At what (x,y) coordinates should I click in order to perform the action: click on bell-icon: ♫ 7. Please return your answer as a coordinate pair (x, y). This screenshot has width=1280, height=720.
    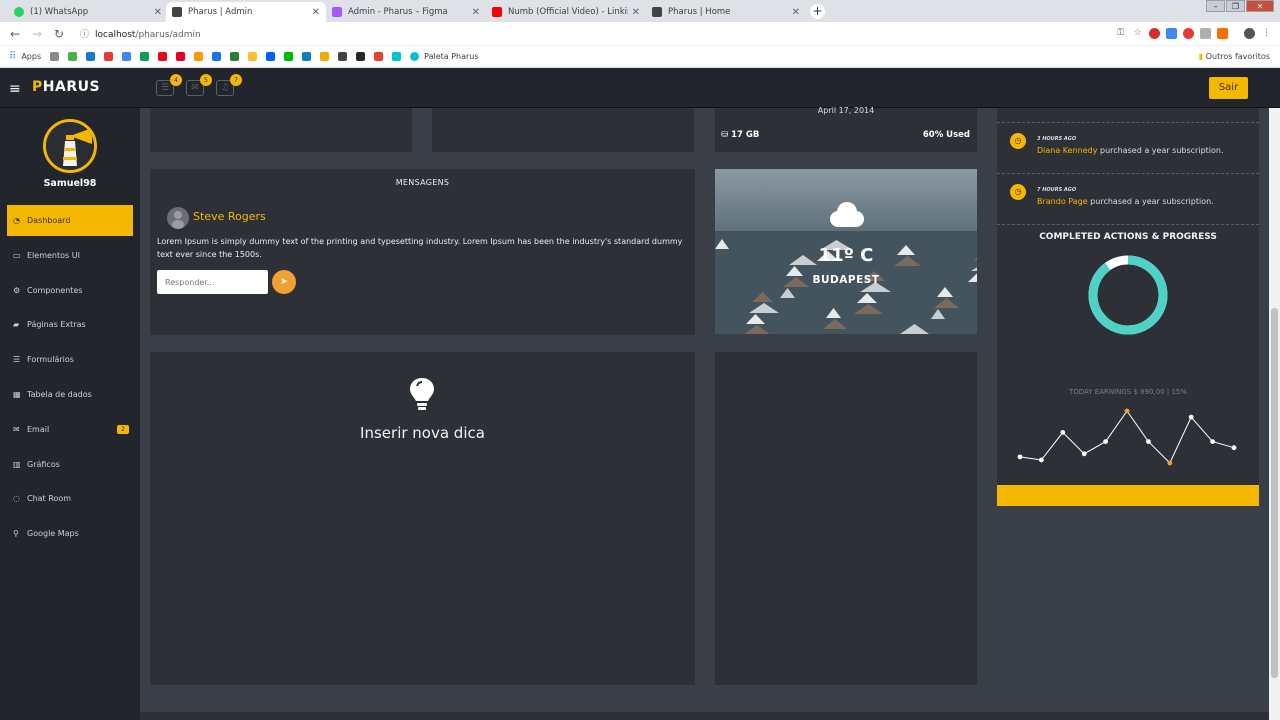
    Looking at the image, I should click on (229, 85).